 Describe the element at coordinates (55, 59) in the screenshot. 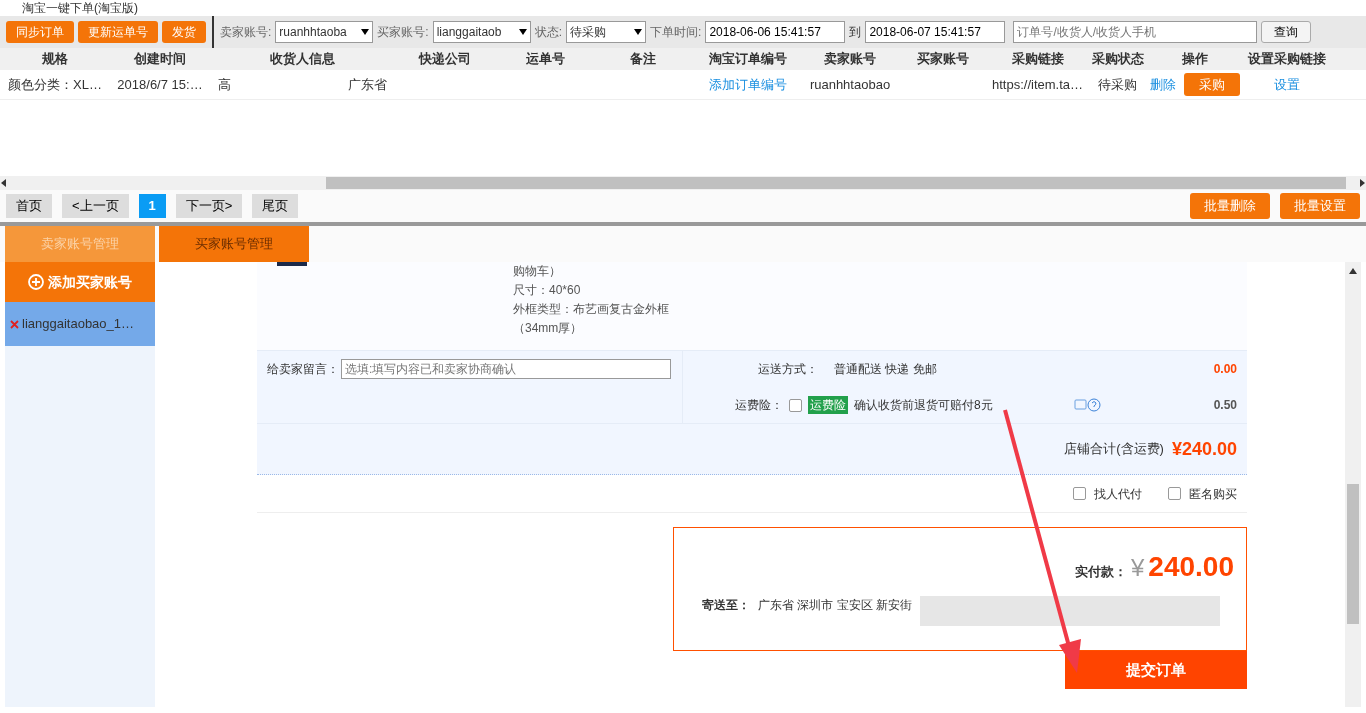

I see `column-header: 规格` at that location.